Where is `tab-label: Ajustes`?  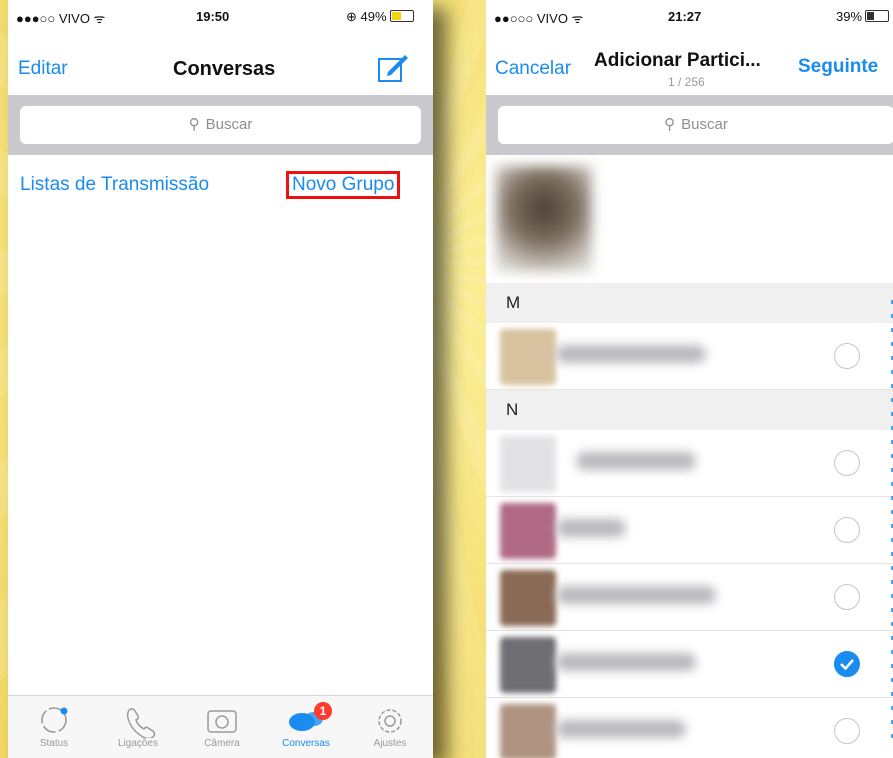
tab-label: Ajustes is located at coordinates (390, 743).